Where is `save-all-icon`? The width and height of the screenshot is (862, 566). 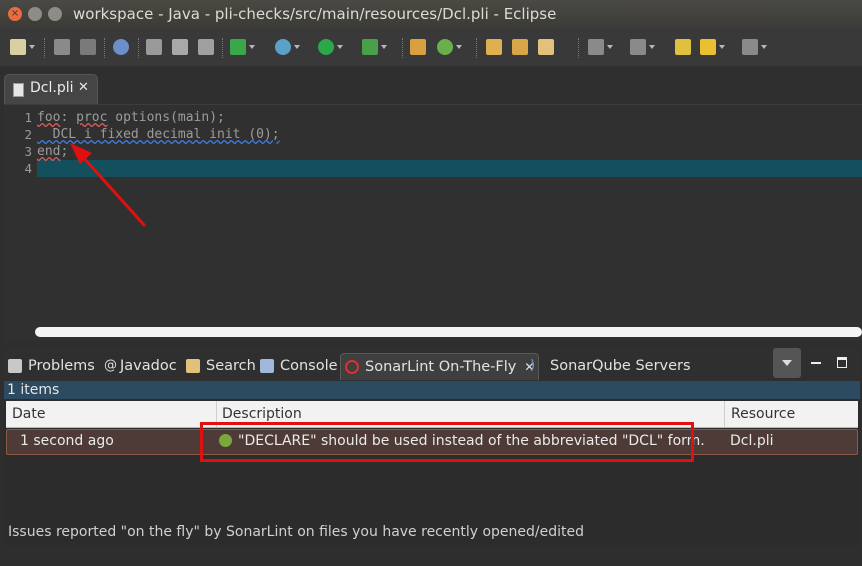
save-all-icon is located at coordinates (88, 47).